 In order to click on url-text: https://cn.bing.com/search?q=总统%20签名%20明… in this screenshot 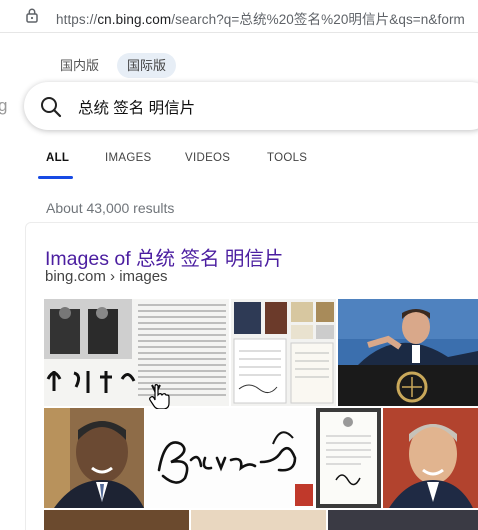, I will do `click(260, 18)`.